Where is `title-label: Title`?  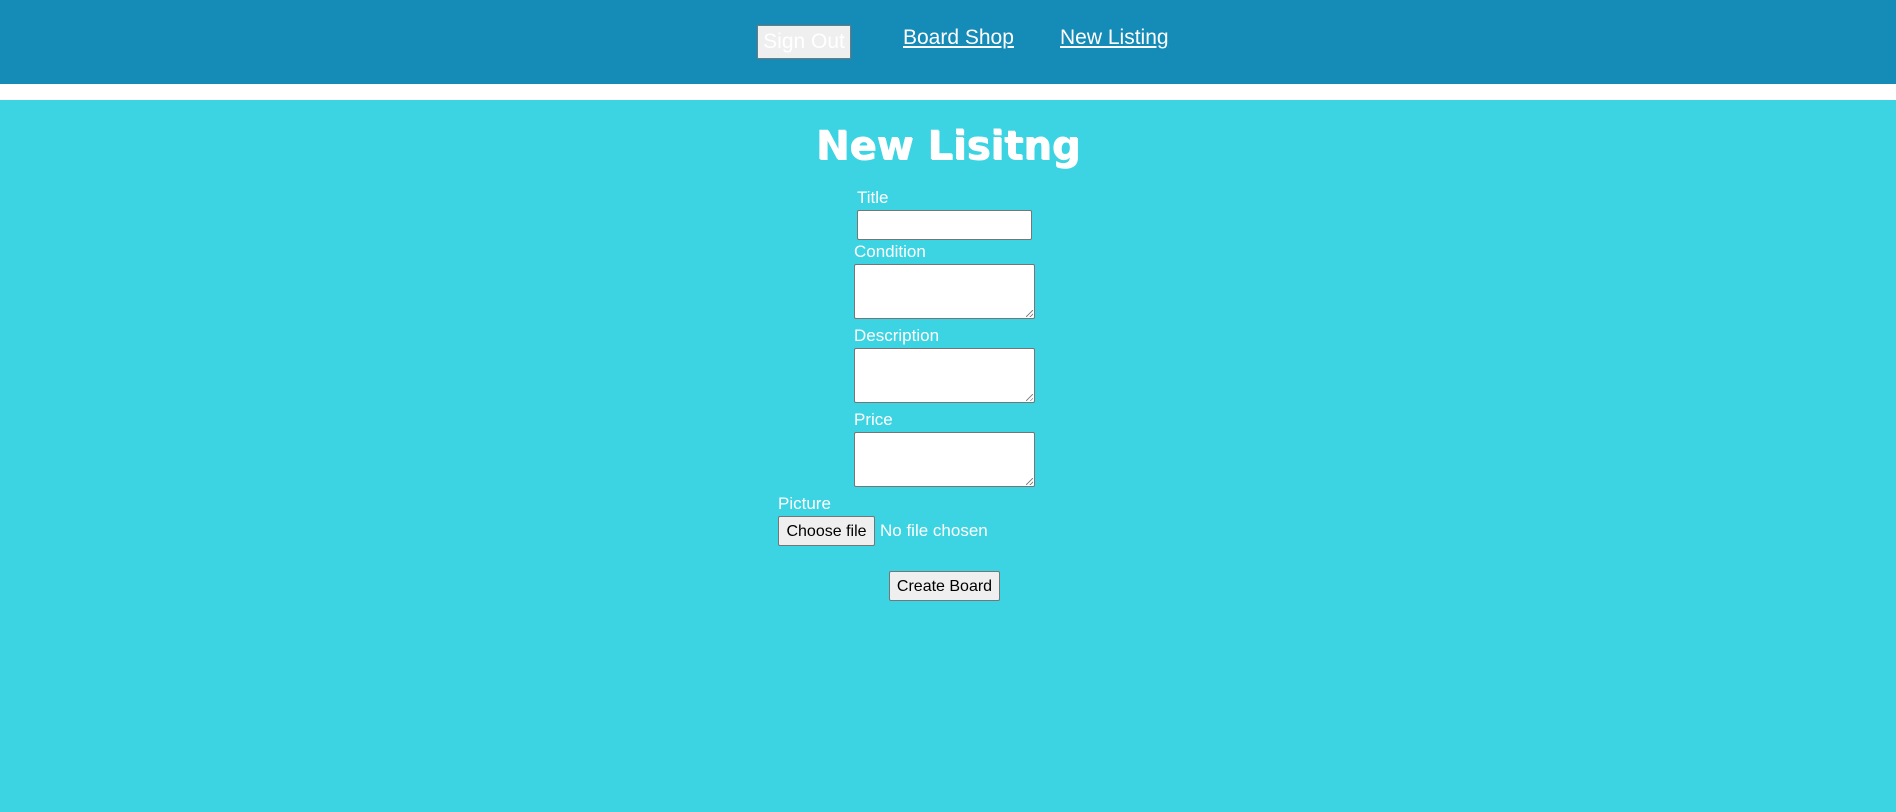
title-label: Title is located at coordinates (873, 197).